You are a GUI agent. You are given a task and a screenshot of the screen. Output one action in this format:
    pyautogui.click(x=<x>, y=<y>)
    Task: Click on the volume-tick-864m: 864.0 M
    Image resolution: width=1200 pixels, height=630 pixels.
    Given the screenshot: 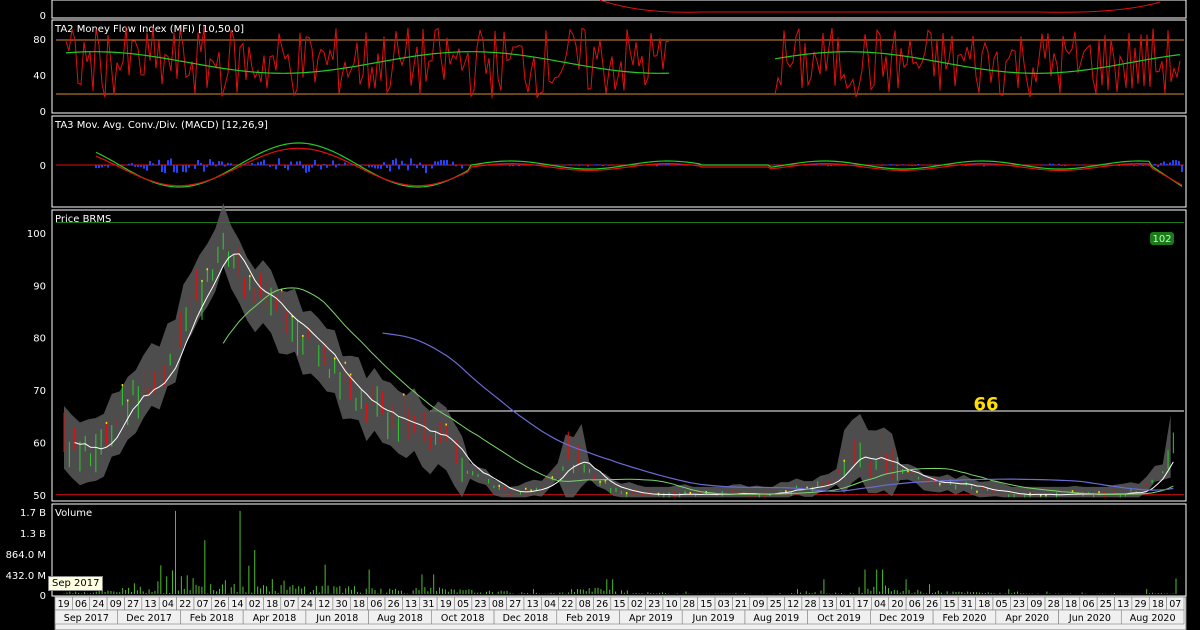 What is the action you would take?
    pyautogui.click(x=26, y=555)
    